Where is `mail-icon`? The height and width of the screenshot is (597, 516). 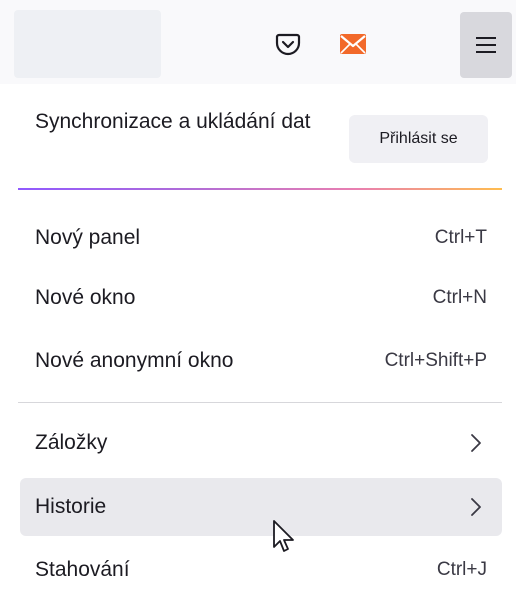
mail-icon is located at coordinates (353, 44).